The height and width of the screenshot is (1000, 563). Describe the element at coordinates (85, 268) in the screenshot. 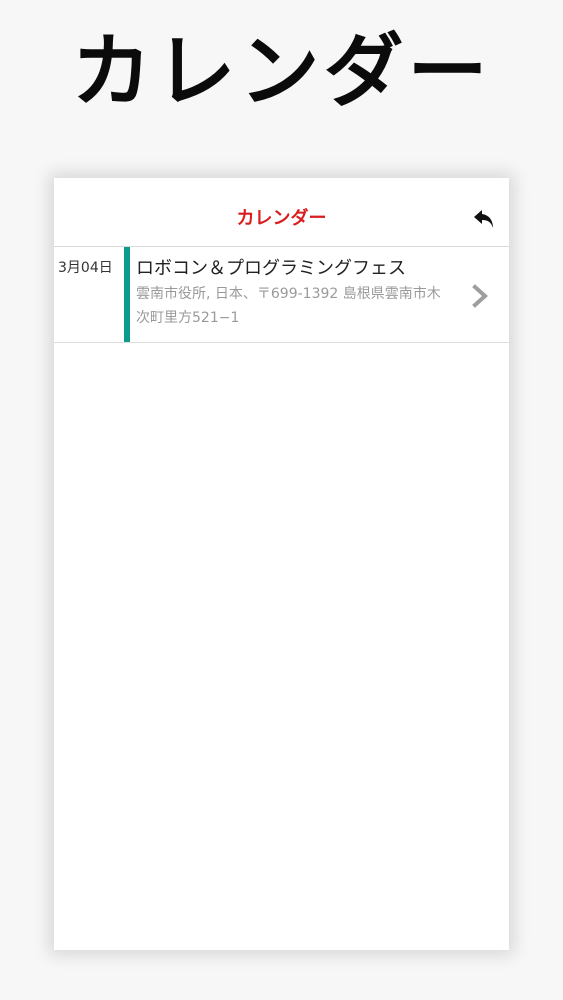

I see `event-date: 3月04日` at that location.